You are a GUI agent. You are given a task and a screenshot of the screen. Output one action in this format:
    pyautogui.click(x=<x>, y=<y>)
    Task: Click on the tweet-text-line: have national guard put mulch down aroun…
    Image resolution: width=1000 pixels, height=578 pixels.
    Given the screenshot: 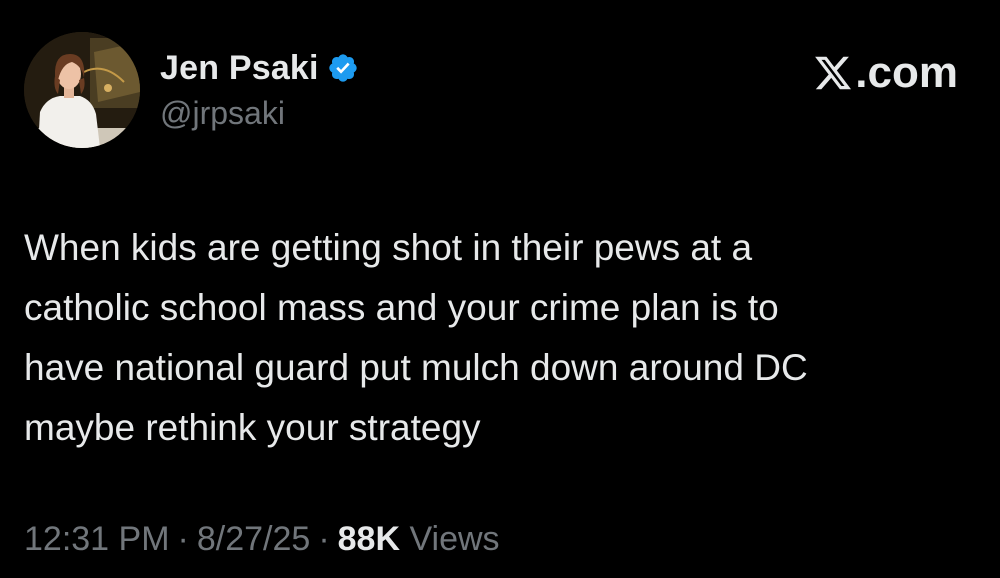 What is the action you would take?
    pyautogui.click(x=416, y=367)
    